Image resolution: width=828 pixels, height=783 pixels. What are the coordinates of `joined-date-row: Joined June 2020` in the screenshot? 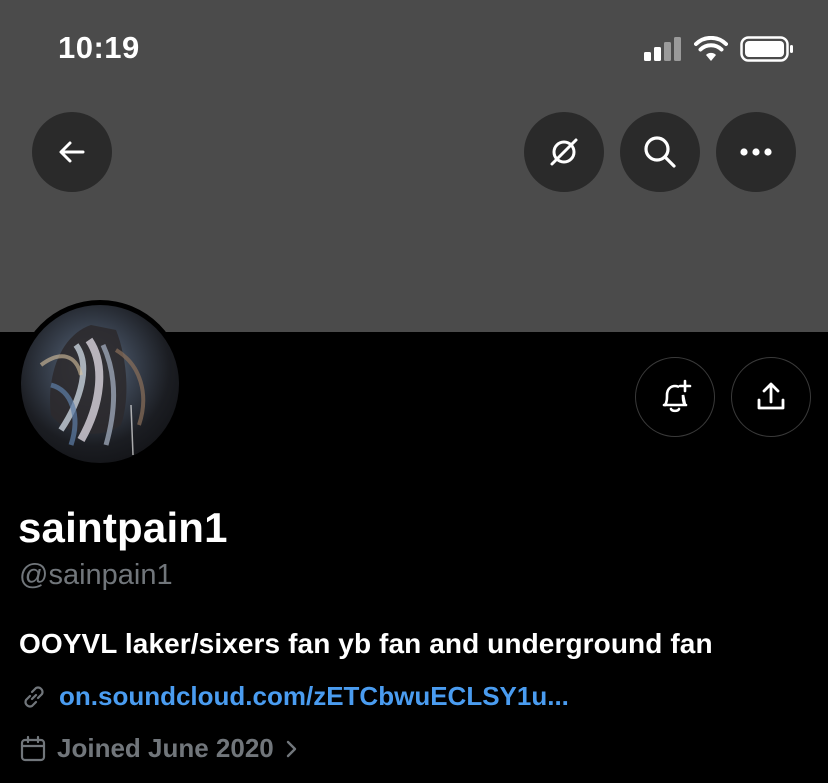 It's located at (159, 748).